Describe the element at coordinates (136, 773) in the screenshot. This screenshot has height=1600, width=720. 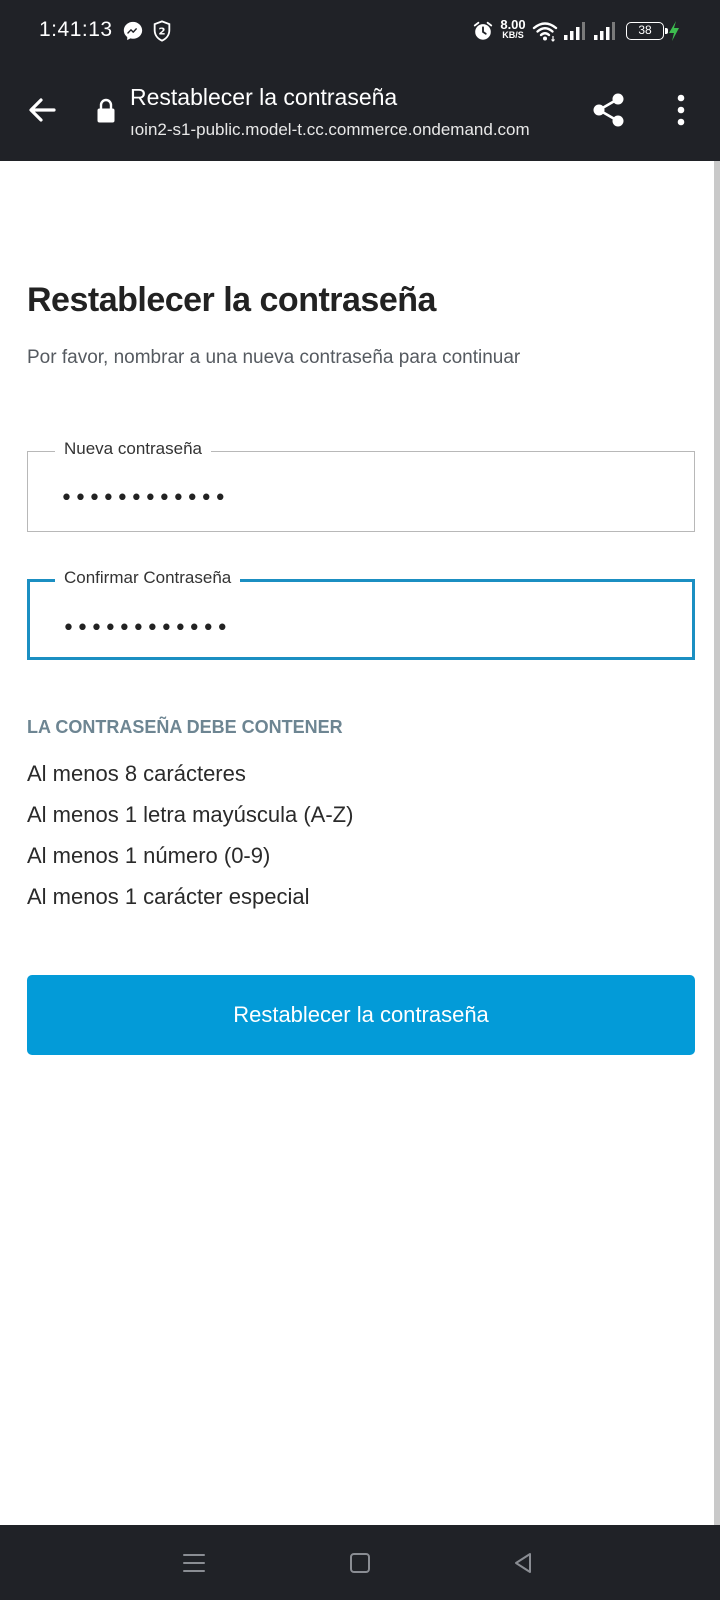
I see `requirement-item: Al menos 8 carácteres` at that location.